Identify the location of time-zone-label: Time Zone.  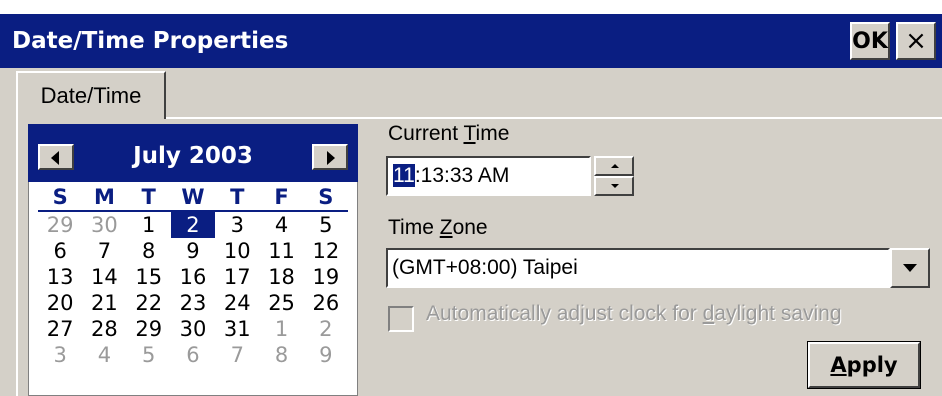
(438, 227).